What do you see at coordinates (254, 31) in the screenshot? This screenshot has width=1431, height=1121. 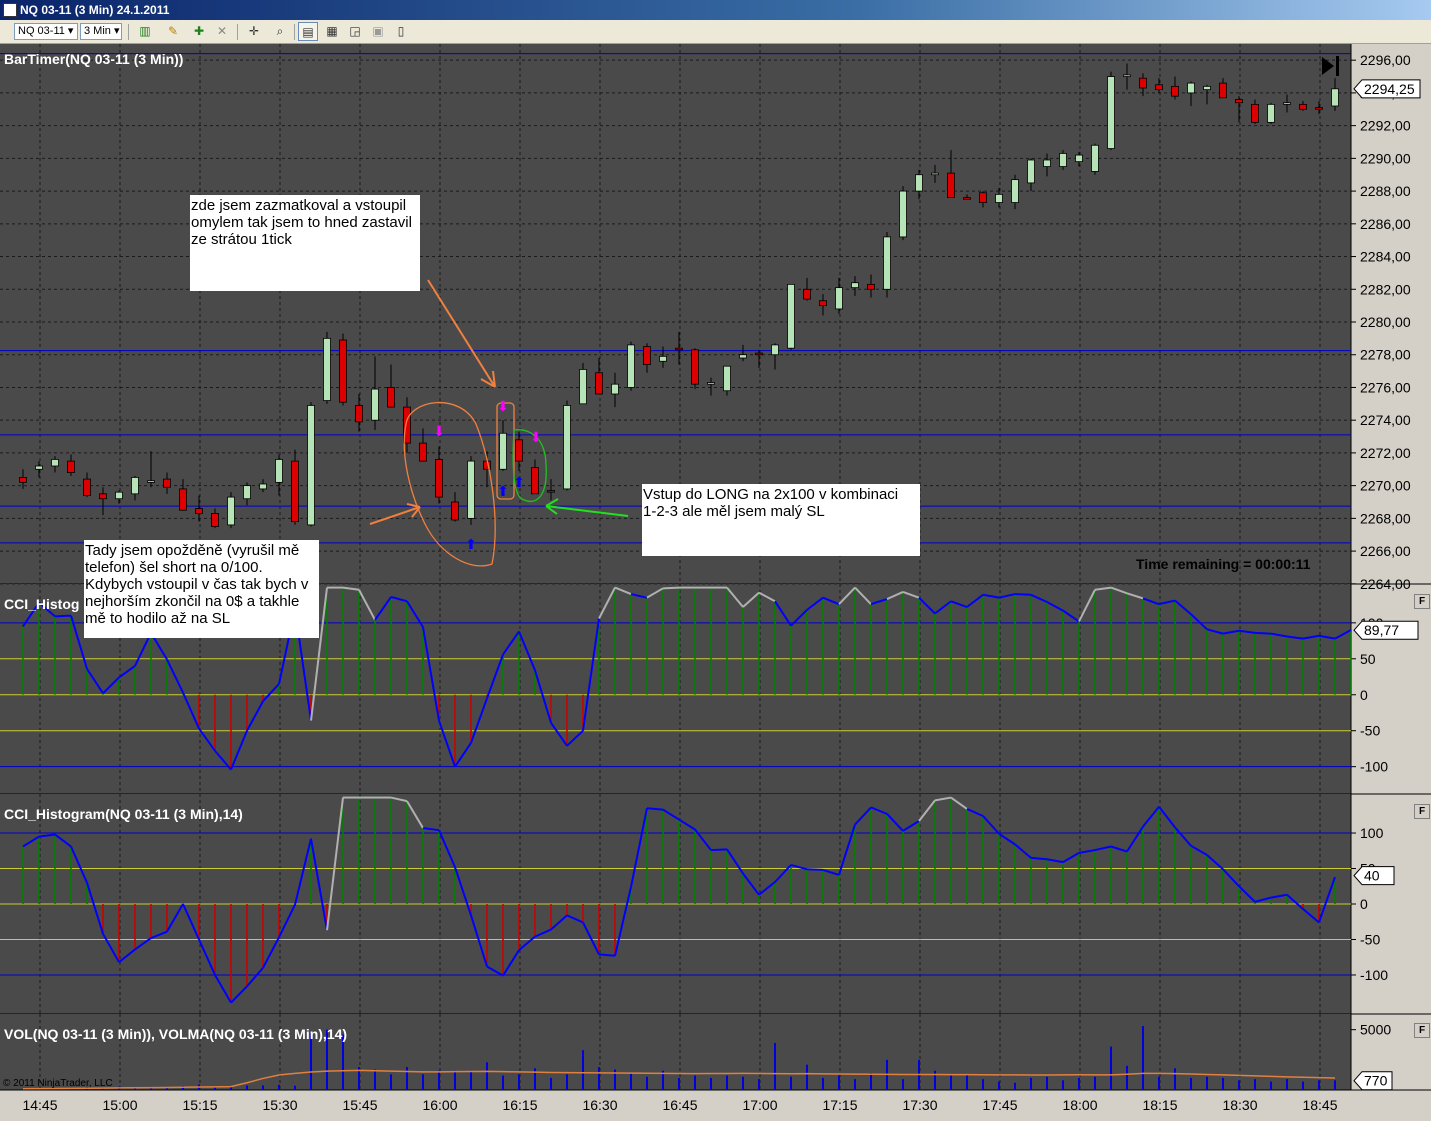 I see `crosshair-icon: ✛` at bounding box center [254, 31].